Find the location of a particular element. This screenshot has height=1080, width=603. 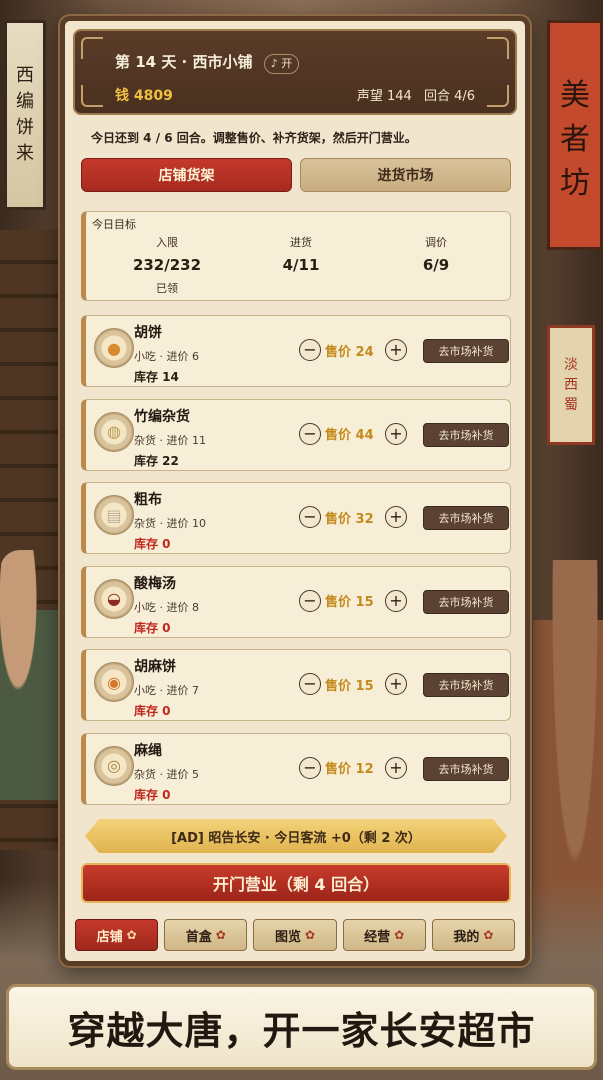

item-stock: 库存 22 is located at coordinates (156, 460).